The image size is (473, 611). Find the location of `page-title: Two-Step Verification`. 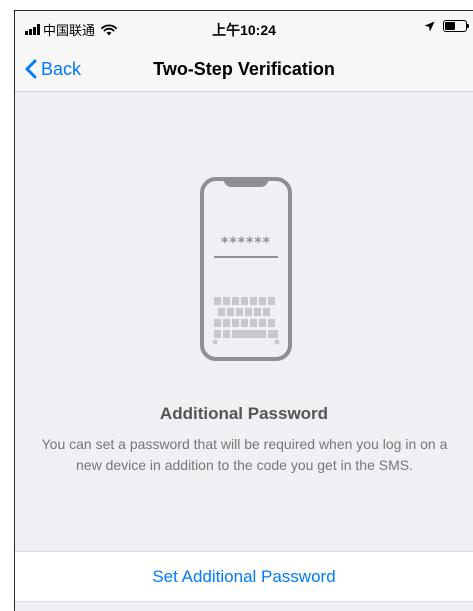

page-title: Two-Step Verification is located at coordinates (244, 69).